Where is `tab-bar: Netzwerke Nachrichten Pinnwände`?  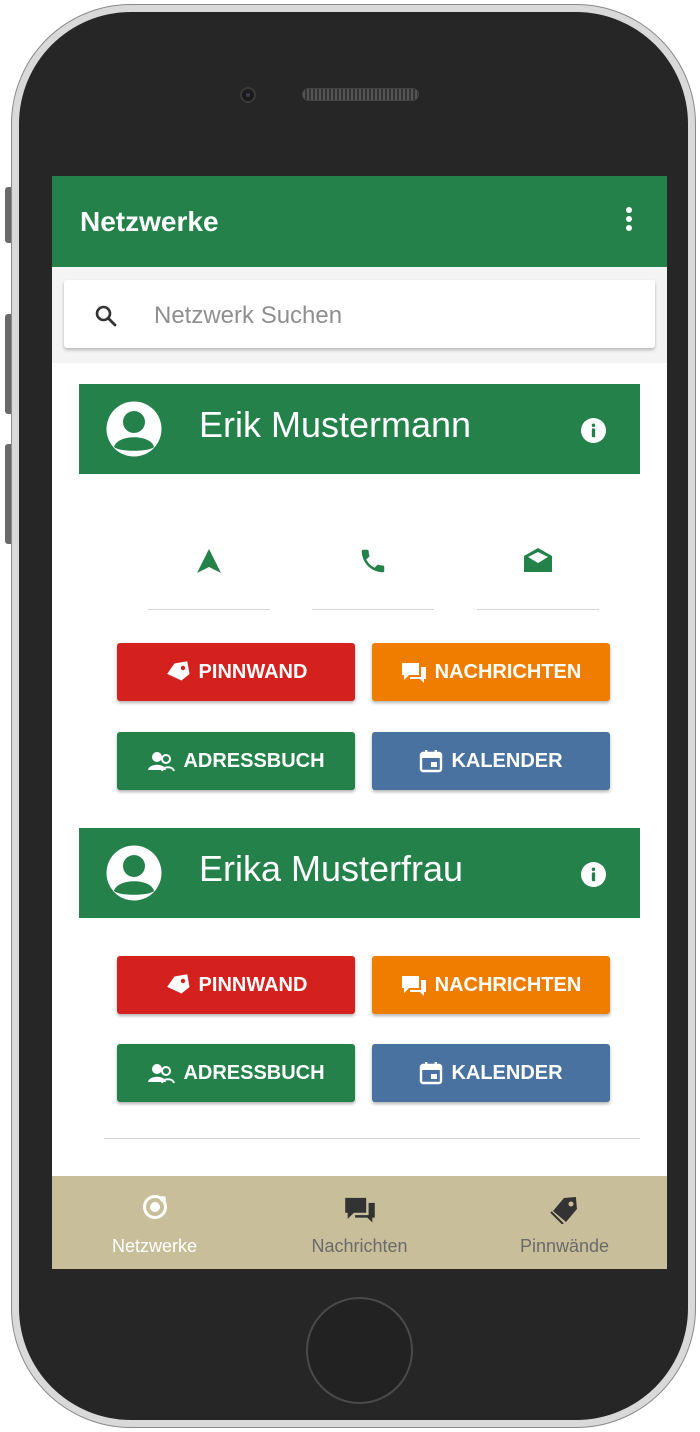 tab-bar: Netzwerke Nachrichten Pinnwände is located at coordinates (359, 1222).